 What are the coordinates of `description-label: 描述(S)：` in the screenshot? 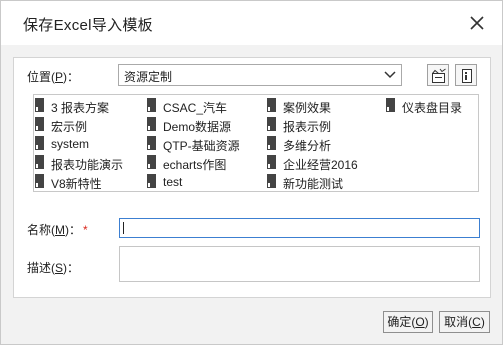 It's located at (53, 268).